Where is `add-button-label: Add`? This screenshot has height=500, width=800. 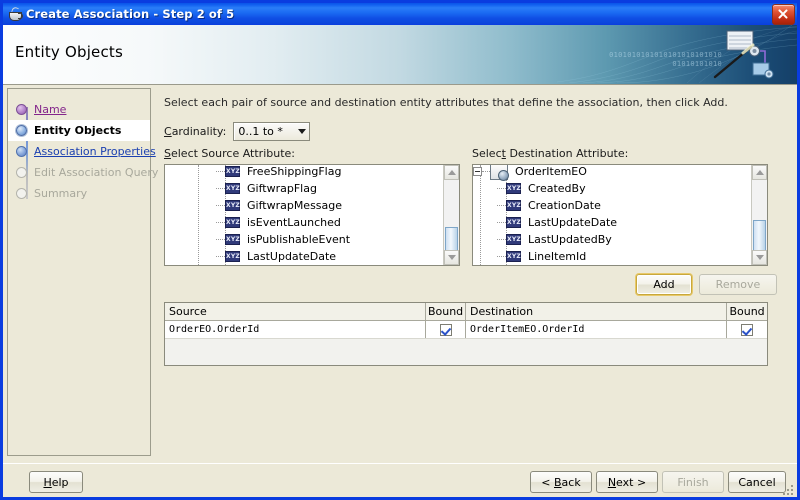
add-button-label: Add is located at coordinates (664, 284).